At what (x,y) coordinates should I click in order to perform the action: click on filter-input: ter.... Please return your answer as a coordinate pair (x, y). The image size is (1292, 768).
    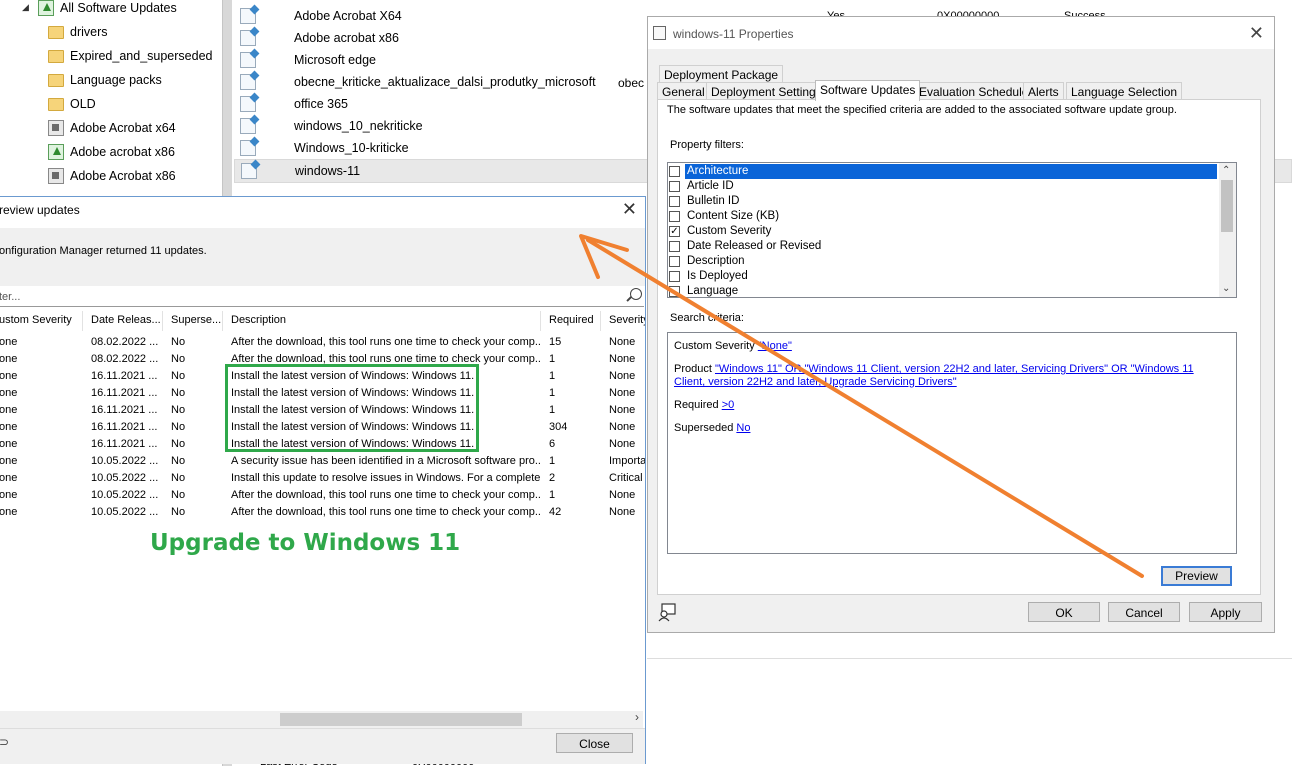
    Looking at the image, I should click on (322, 297).